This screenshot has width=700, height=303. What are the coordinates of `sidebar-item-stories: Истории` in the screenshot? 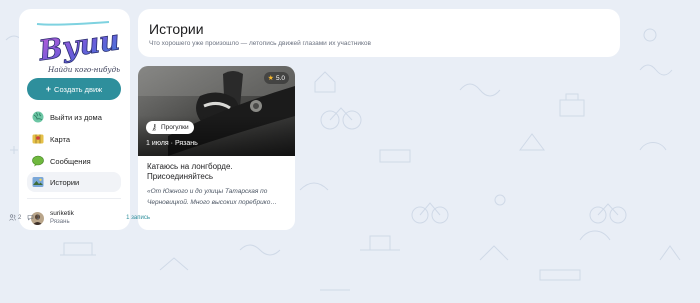 It's located at (74, 182).